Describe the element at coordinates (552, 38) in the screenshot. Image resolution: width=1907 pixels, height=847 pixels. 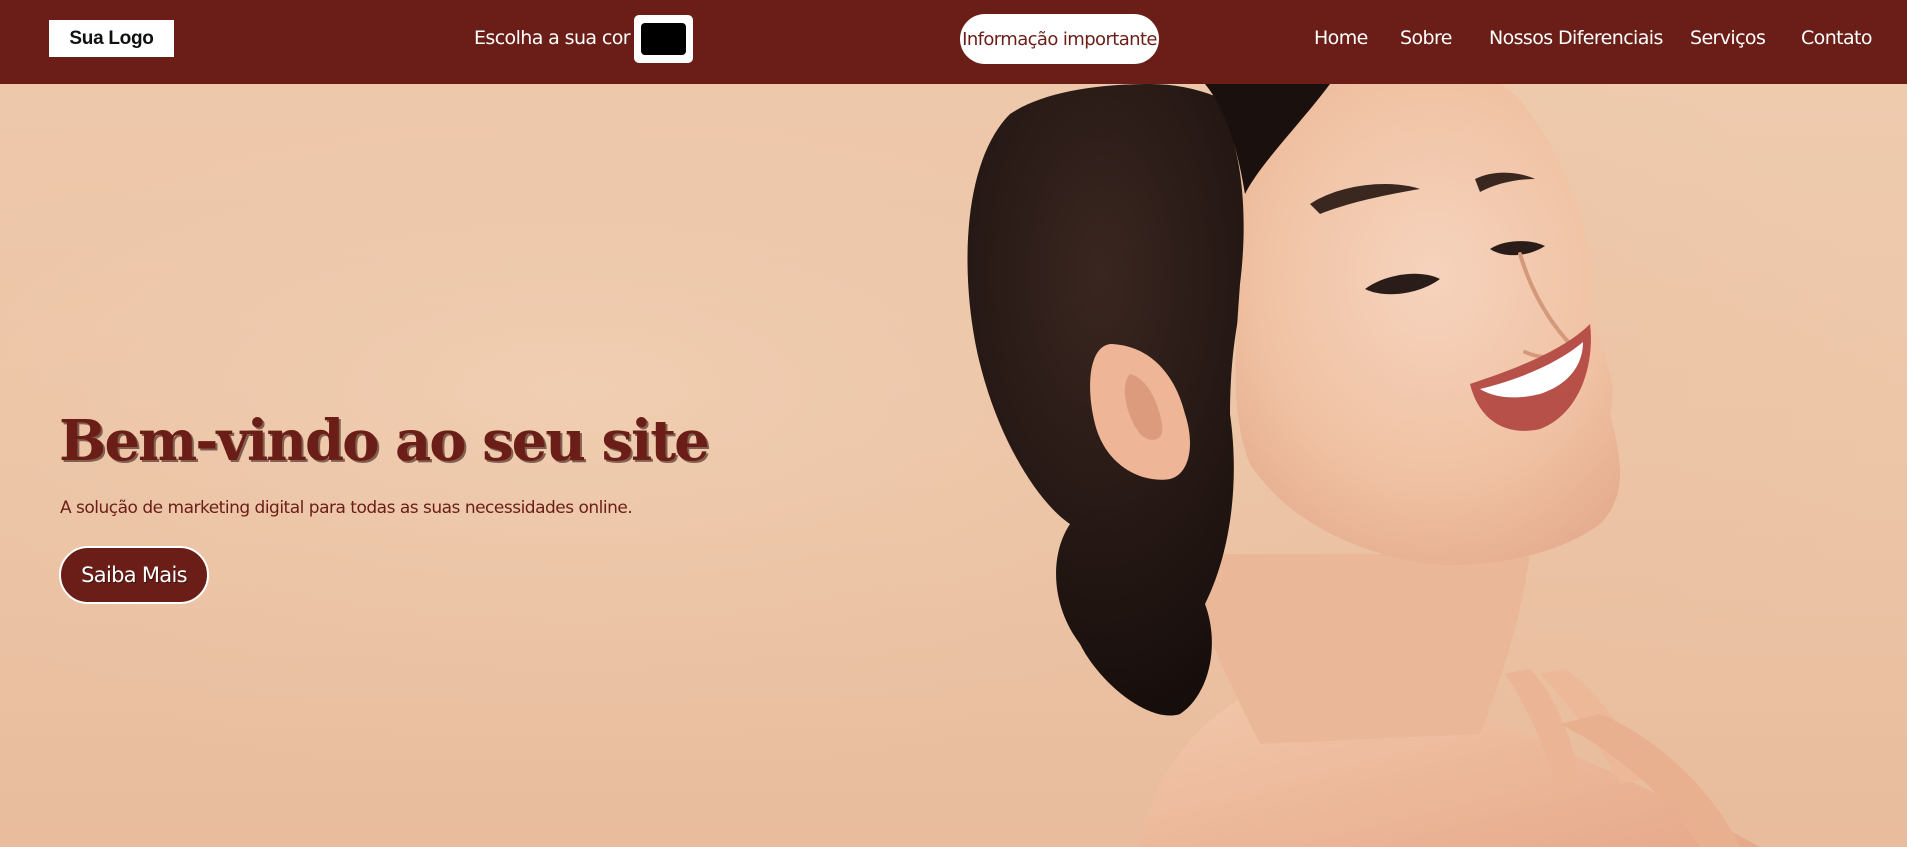
I see `color-picker-label: Escolha a sua cor` at that location.